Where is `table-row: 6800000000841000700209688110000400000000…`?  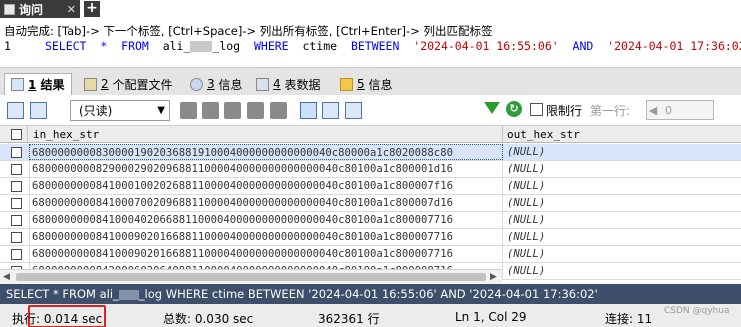 table-row: 6800000000841000700209688110000400000000… is located at coordinates (370, 203).